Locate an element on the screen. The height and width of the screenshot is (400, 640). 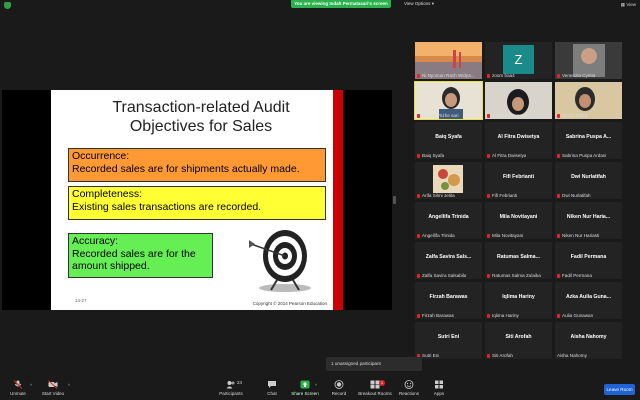
share-options-caret-icon: ^ is located at coordinates (316, 385).